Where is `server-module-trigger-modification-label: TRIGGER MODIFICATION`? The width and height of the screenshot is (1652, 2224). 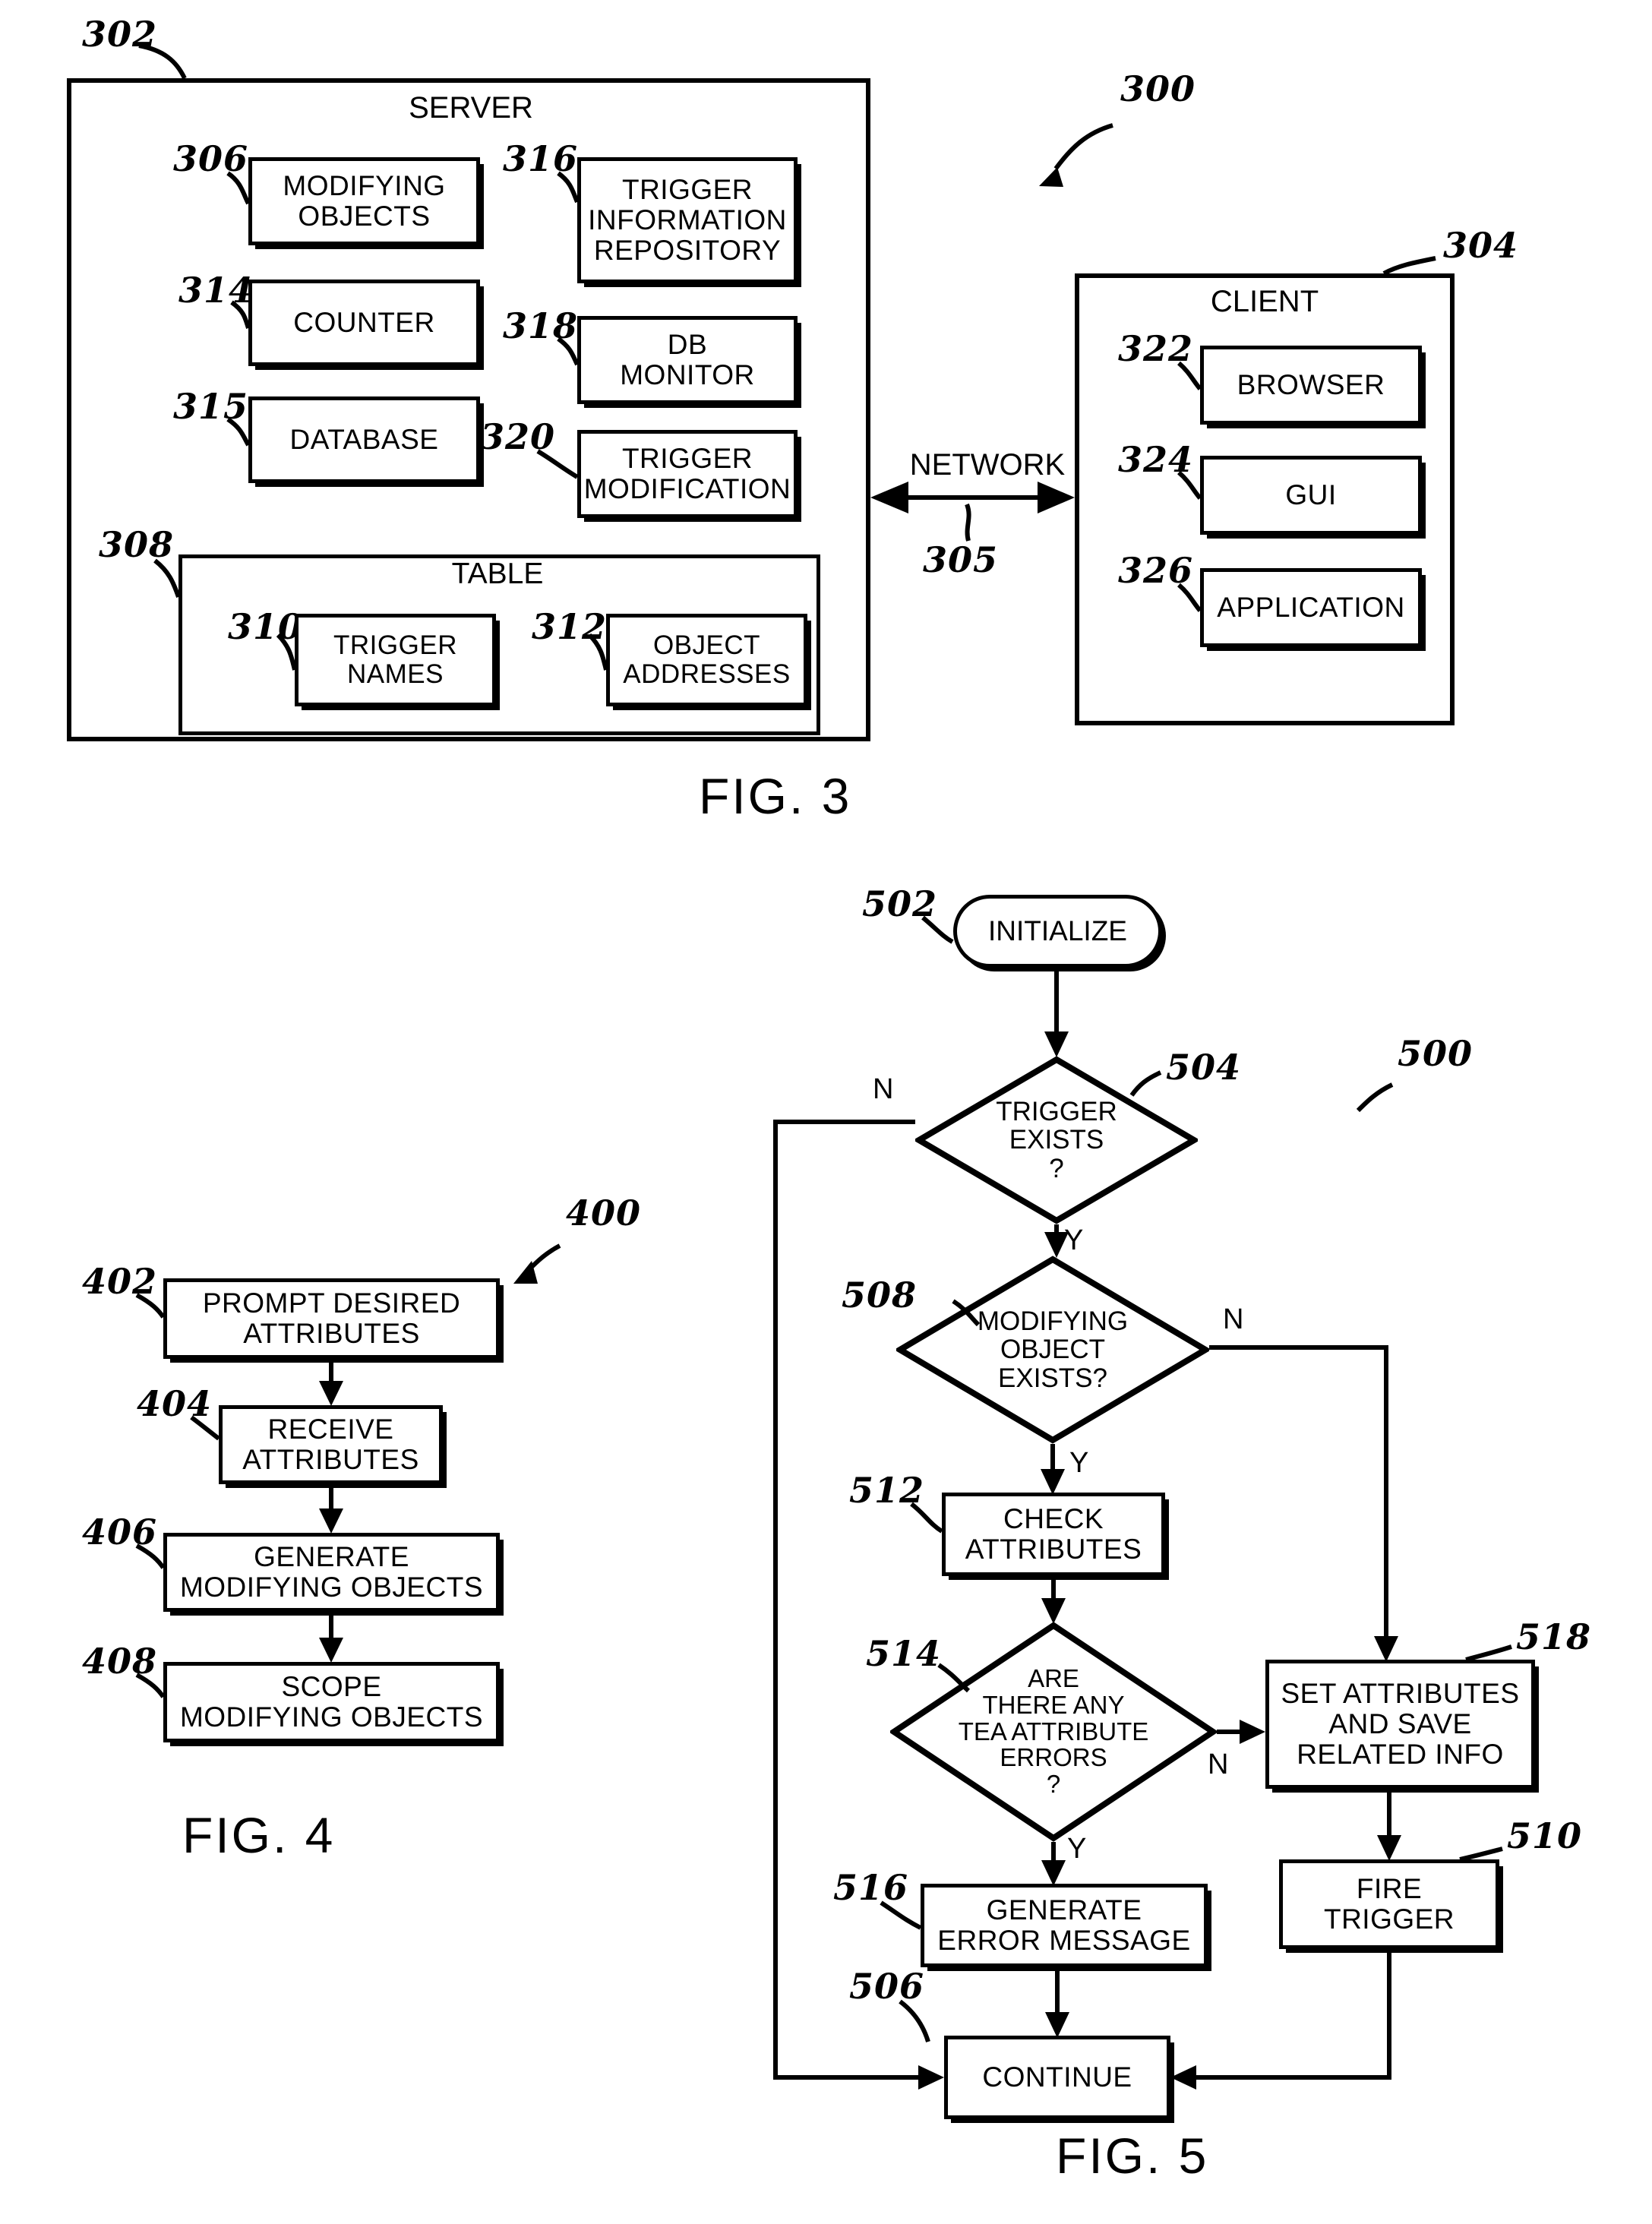 server-module-trigger-modification-label: TRIGGER MODIFICATION is located at coordinates (687, 473).